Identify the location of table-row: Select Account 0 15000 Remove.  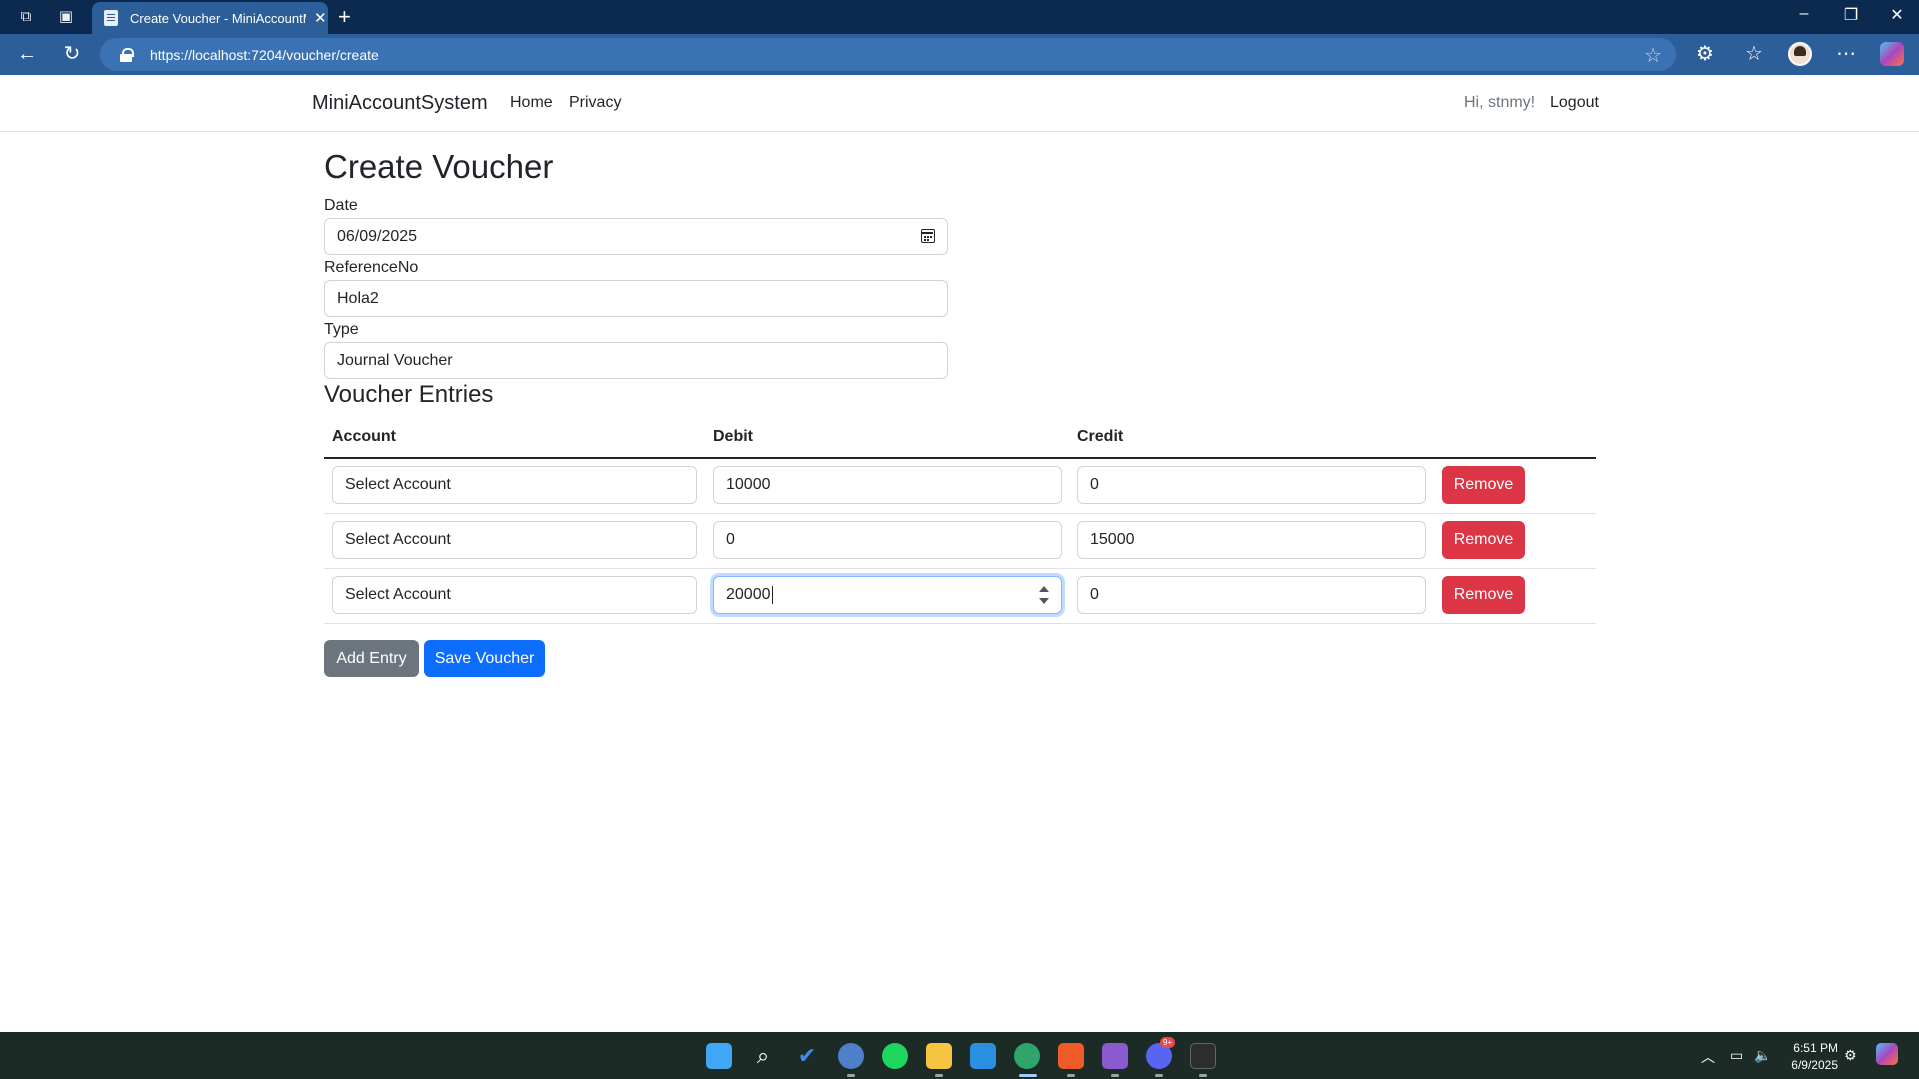
(960, 541).